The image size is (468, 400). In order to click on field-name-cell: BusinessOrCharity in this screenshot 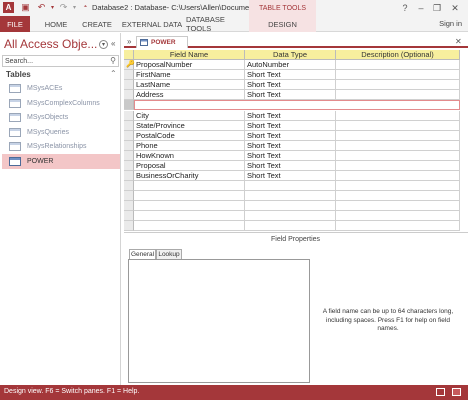, I will do `click(189, 176)`.